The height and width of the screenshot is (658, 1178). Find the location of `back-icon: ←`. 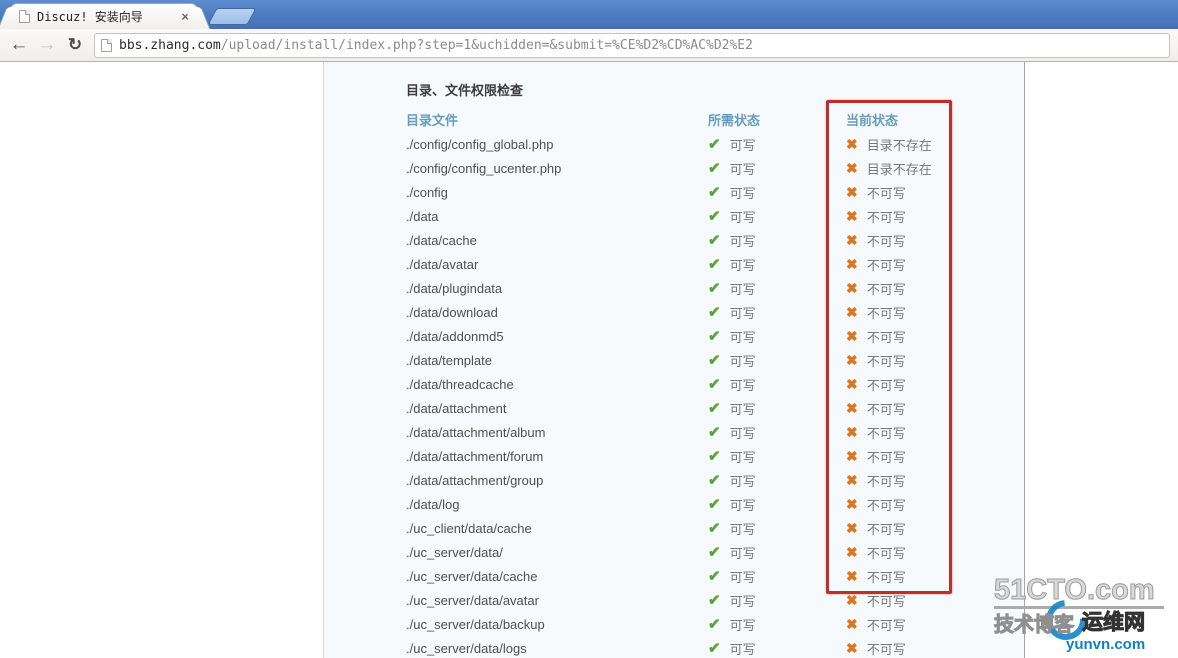

back-icon: ← is located at coordinates (19, 45).